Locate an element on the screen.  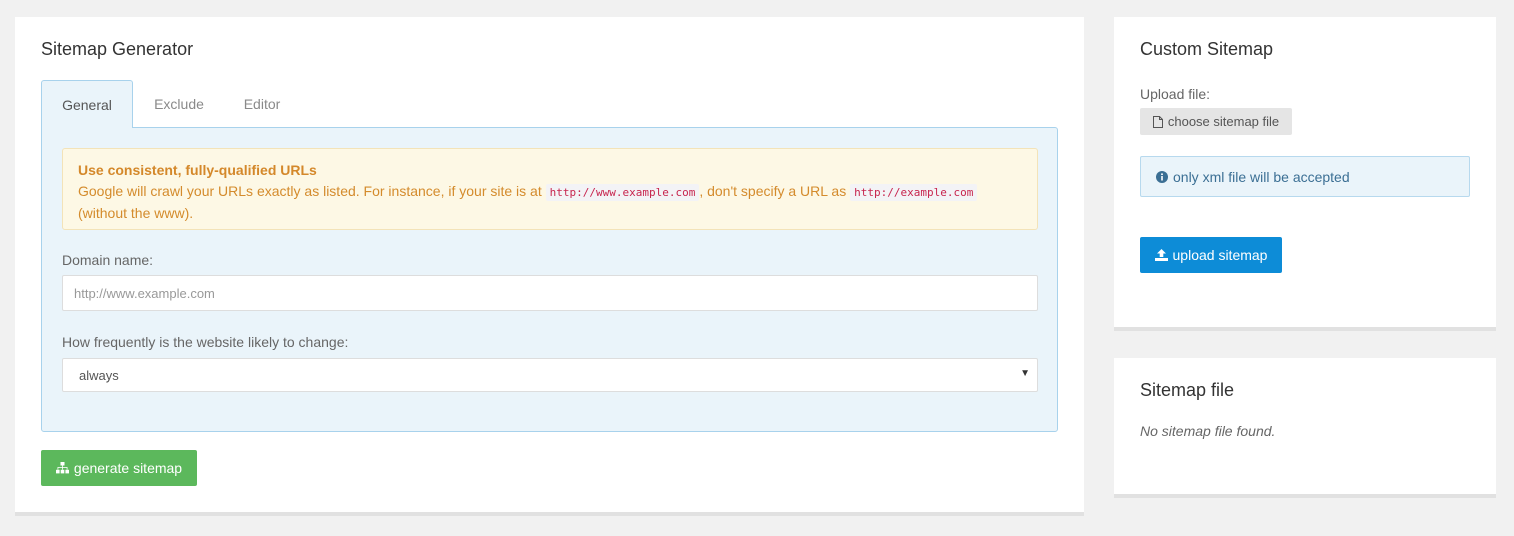
domain-input is located at coordinates (550, 293).